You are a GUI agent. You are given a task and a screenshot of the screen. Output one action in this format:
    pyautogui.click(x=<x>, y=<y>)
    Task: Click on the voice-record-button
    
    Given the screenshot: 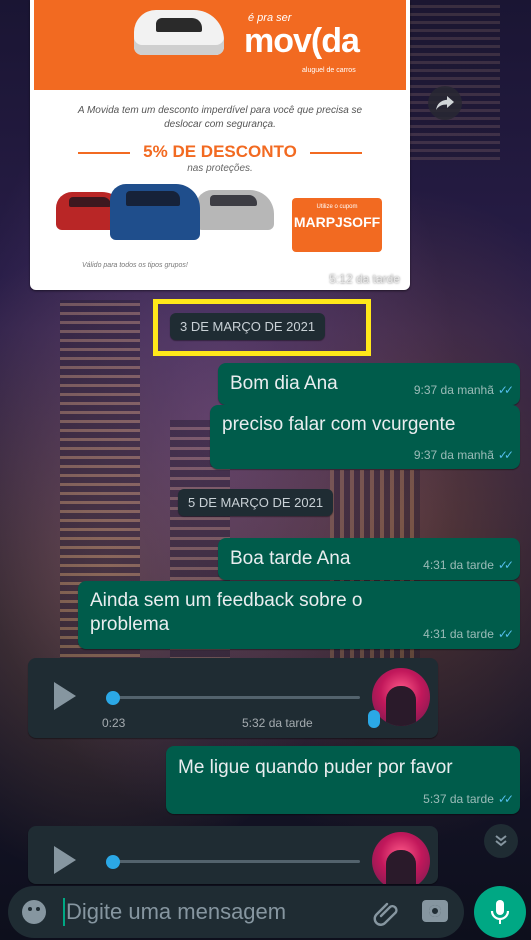 What is the action you would take?
    pyautogui.click(x=500, y=912)
    